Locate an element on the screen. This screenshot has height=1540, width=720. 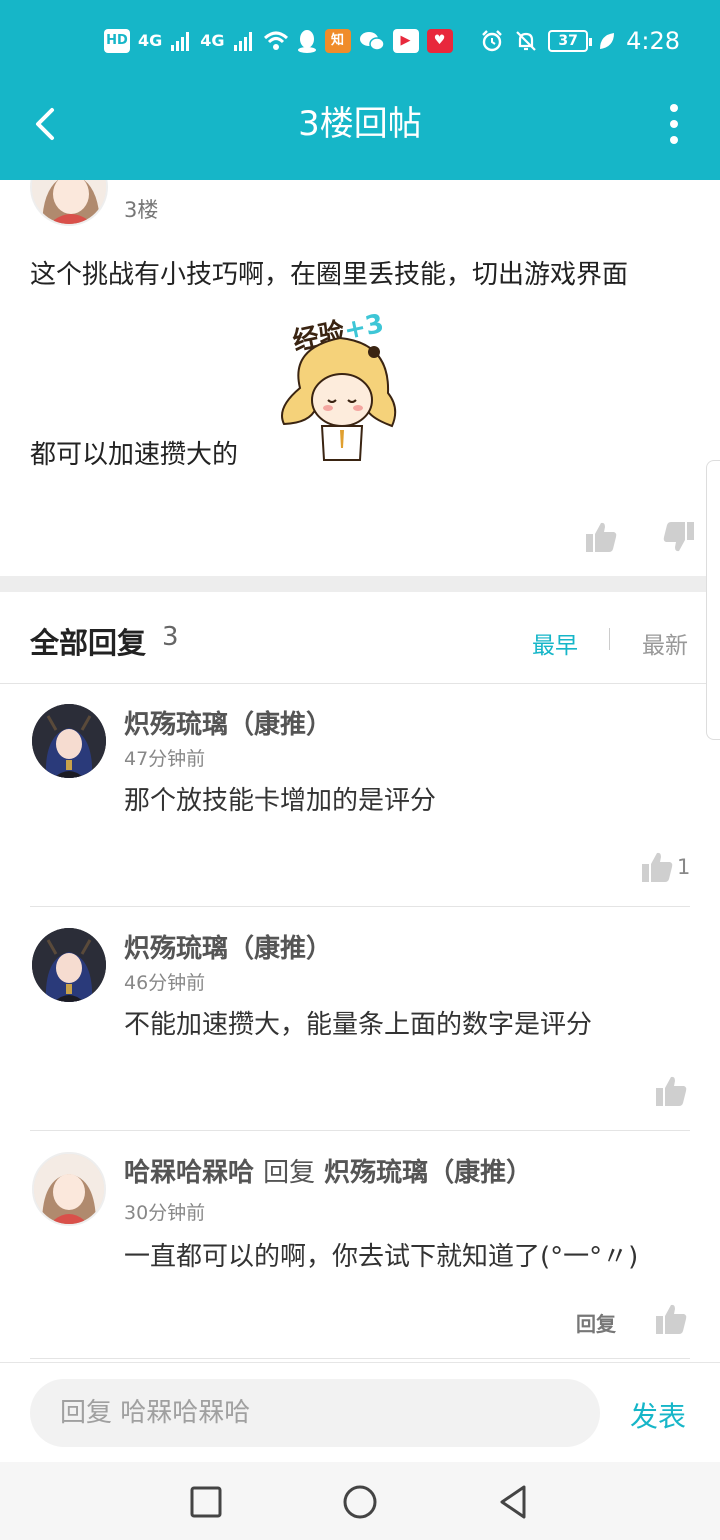
status-bar: HD 4G 4G 知 ▶ ♥ 37 4:28 is located at coordinates (360, 42).